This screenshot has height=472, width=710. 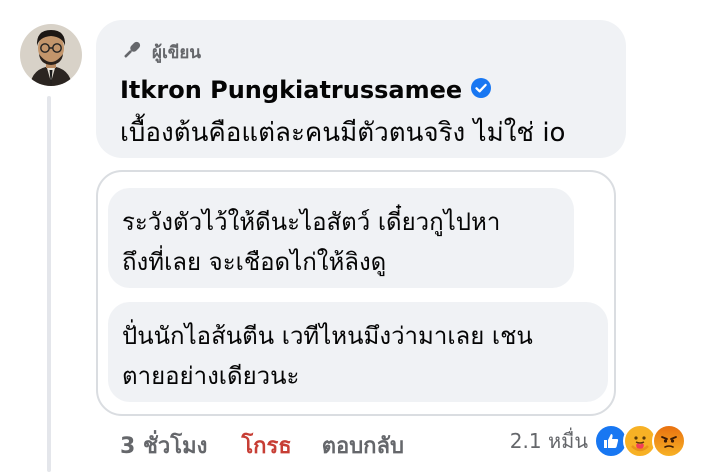 What do you see at coordinates (343, 133) in the screenshot?
I see `comment-text: เบื้องต้นคือแต่ละคนมีตัวตนจริง ไม่ใช่ io` at bounding box center [343, 133].